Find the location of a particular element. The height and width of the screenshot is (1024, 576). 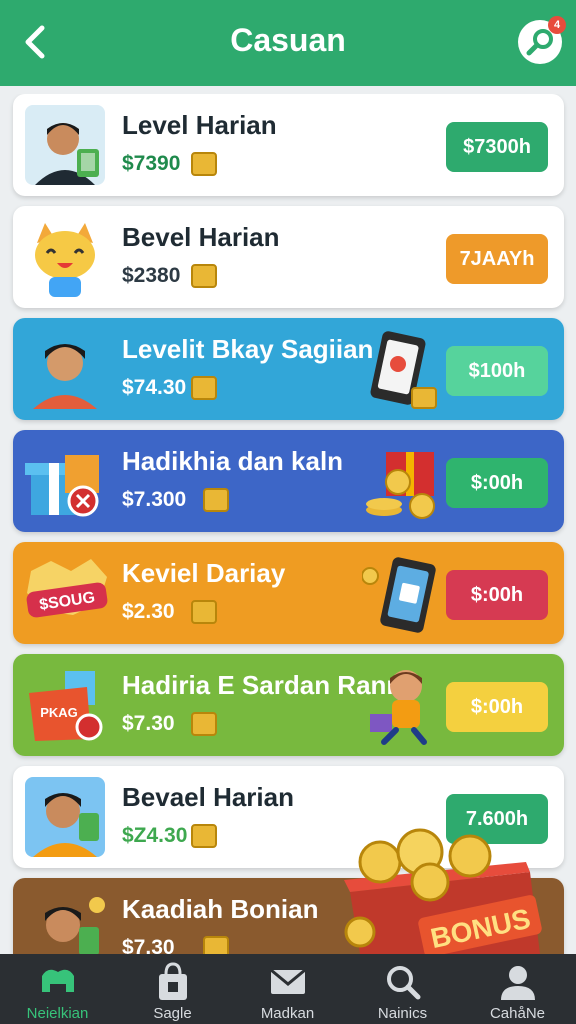

sale-badge-icon: $SOUG is located at coordinates (67, 593).